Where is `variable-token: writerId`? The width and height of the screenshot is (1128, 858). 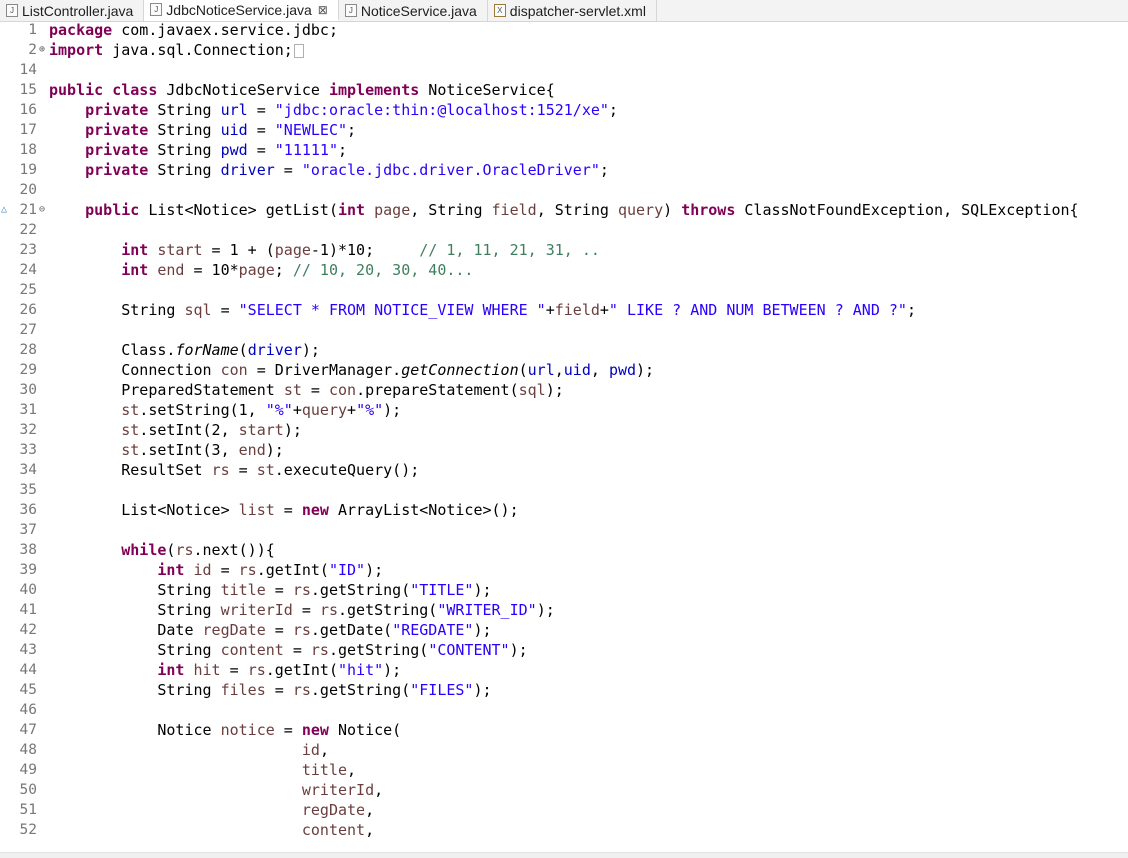
variable-token: writerId is located at coordinates (256, 610).